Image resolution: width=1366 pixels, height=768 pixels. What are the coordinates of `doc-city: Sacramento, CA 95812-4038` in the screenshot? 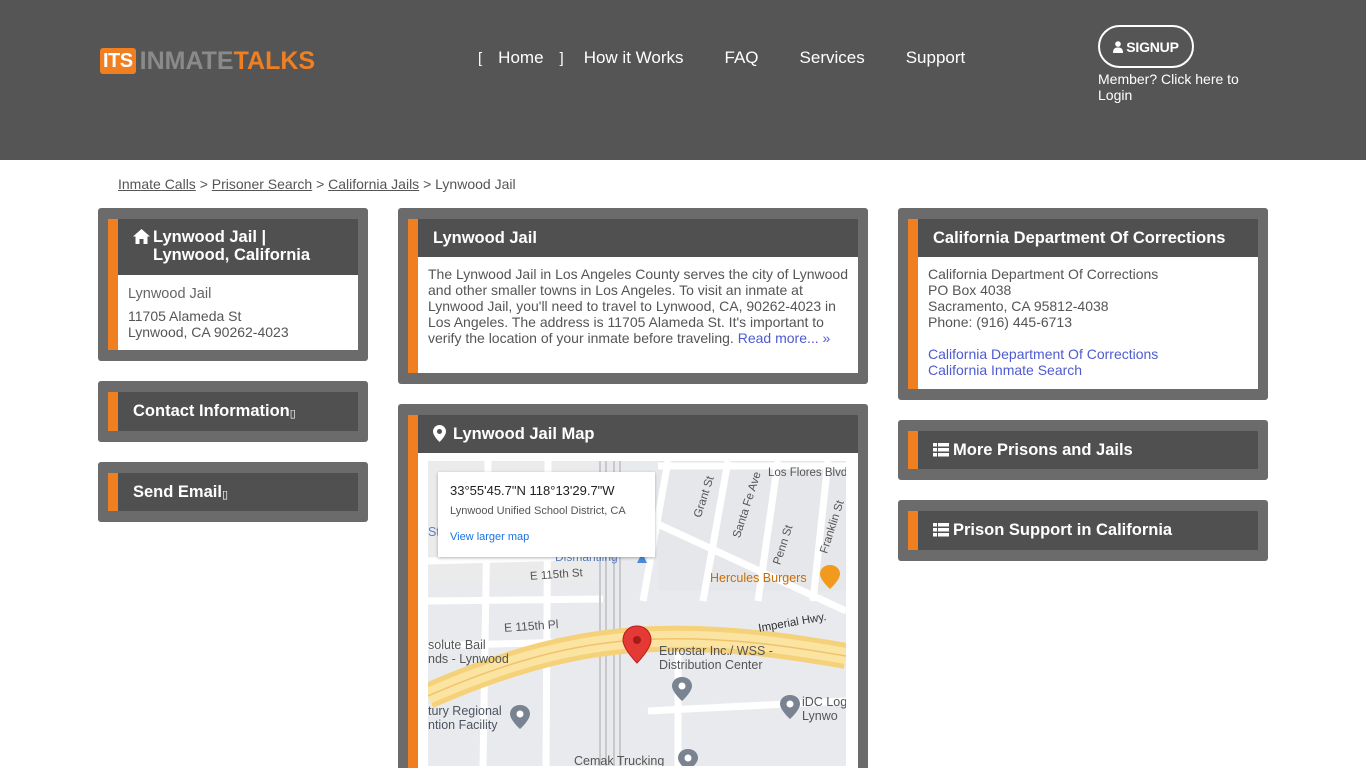 It's located at (1018, 306).